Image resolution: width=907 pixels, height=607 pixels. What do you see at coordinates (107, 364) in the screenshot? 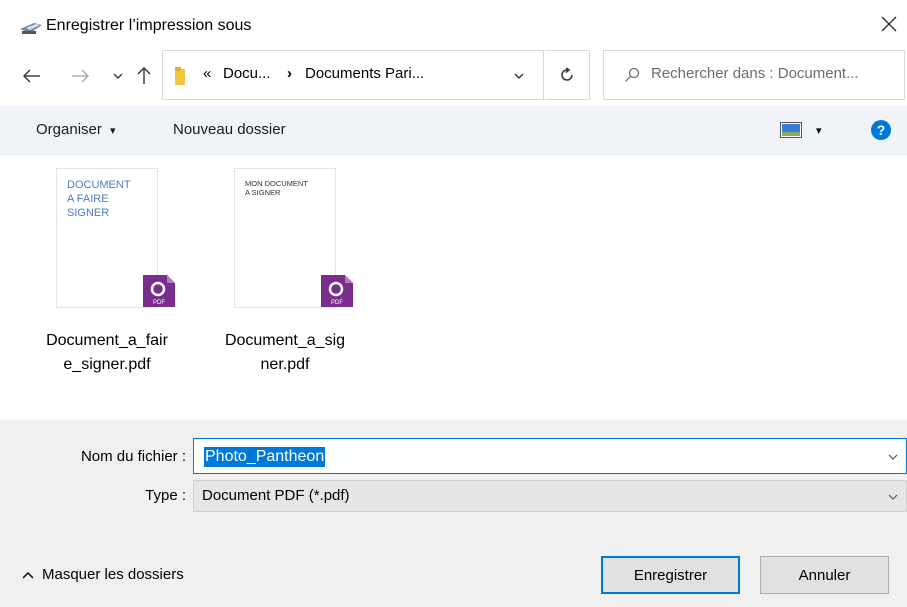
I see `file-name-line2: e_signer.pdf` at bounding box center [107, 364].